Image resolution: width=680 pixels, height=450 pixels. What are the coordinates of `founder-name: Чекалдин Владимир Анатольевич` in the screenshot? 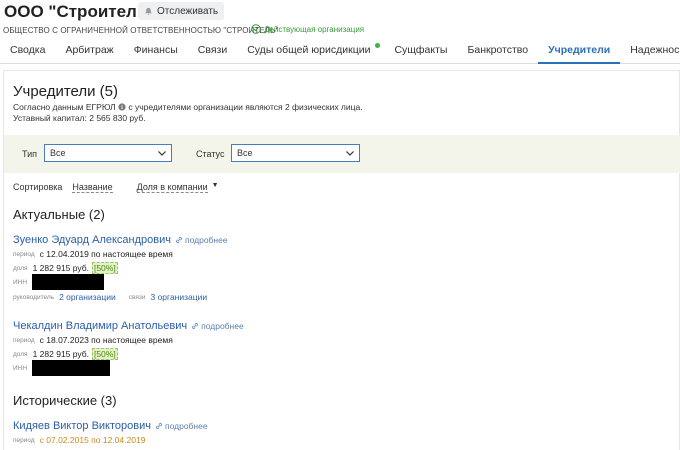 It's located at (100, 326).